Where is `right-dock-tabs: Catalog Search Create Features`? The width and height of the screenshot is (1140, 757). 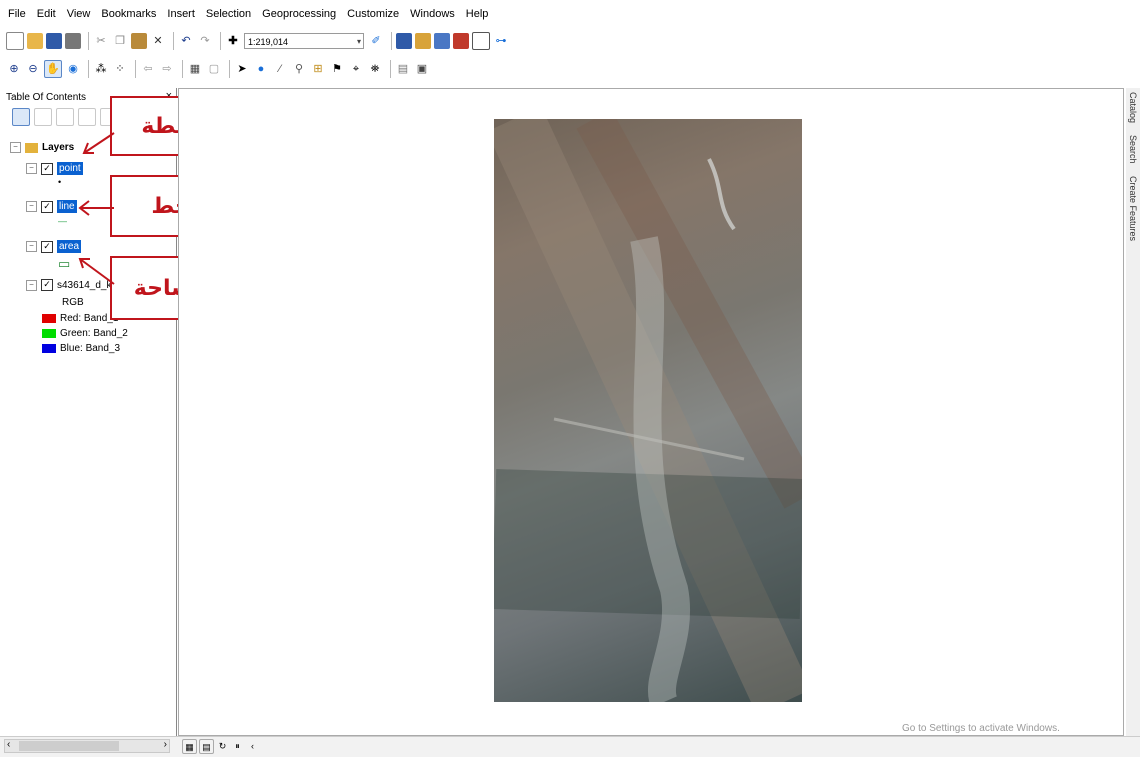 right-dock-tabs: Catalog Search Create Features is located at coordinates (1134, 237).